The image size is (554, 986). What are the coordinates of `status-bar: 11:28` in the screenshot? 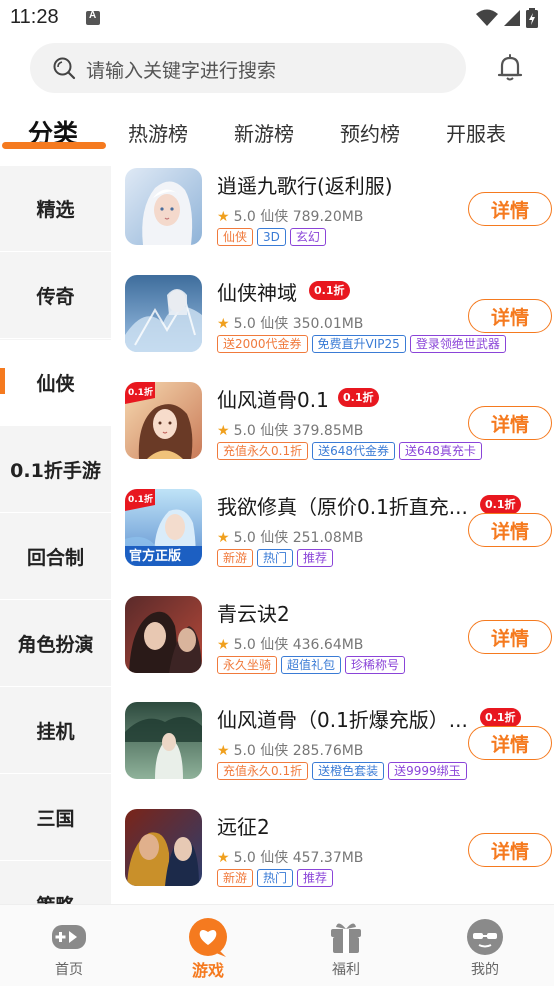 It's located at (277, 19).